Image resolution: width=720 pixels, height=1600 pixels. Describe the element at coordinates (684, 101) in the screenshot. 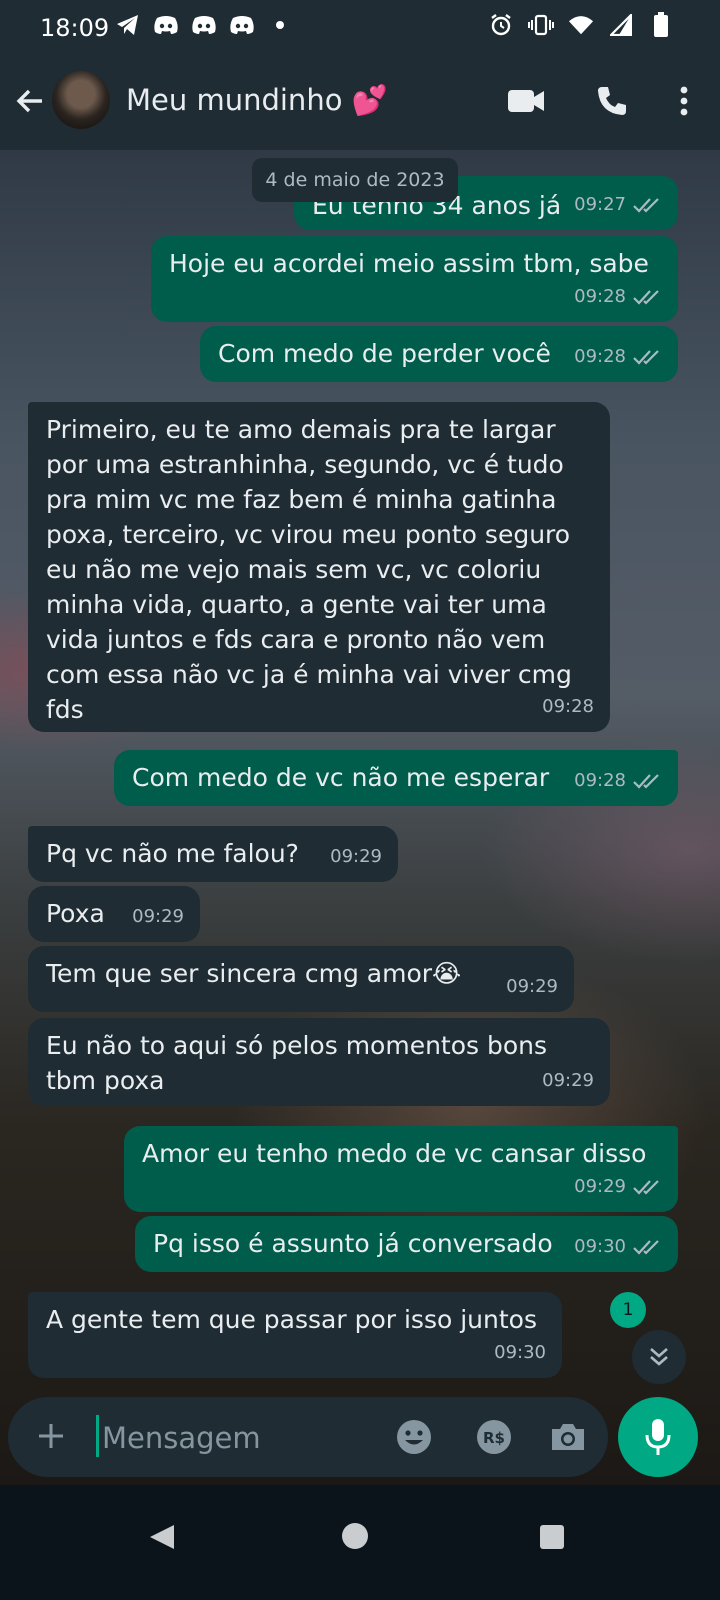

I see `more-options-icon` at that location.